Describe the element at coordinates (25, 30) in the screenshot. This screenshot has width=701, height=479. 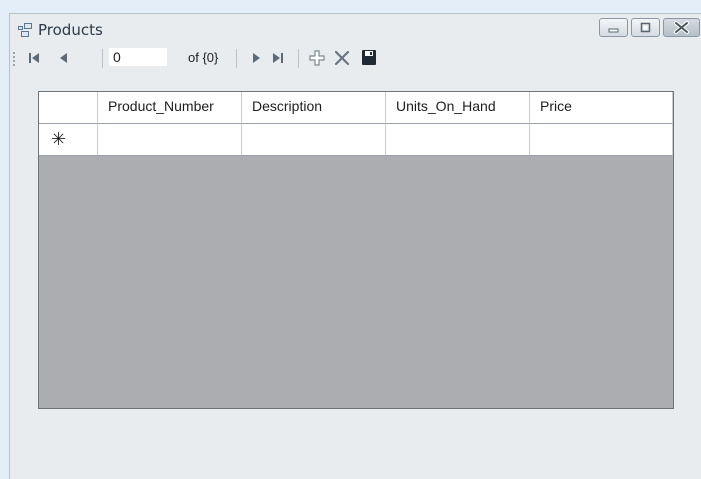
I see `form-icon` at that location.